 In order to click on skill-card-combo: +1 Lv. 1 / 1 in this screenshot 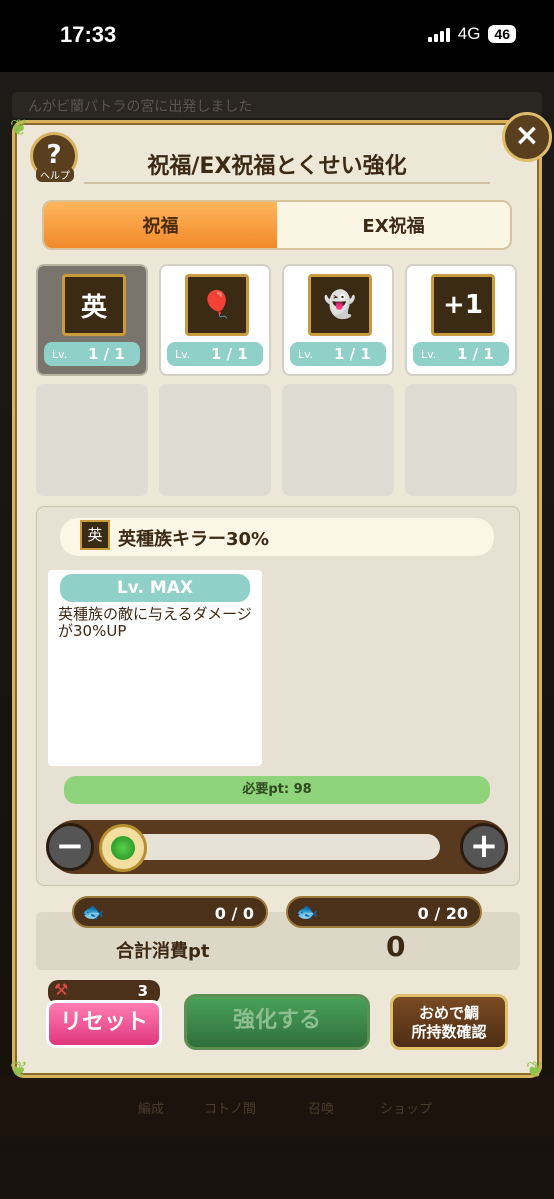, I will do `click(461, 320)`.